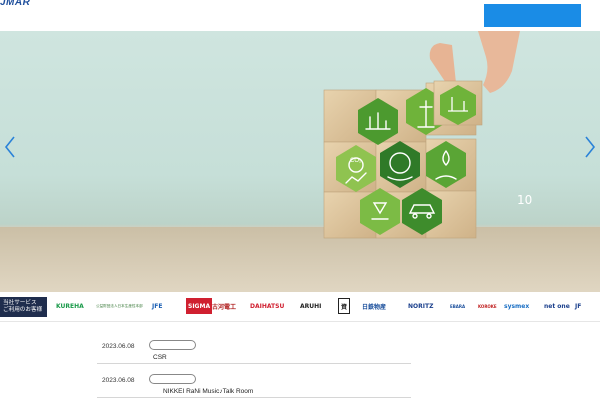 The height and width of the screenshot is (400, 600). Describe the element at coordinates (208, 391) in the screenshot. I see `news-title: NIKKEI RaNi Music♪Talk Room` at that location.